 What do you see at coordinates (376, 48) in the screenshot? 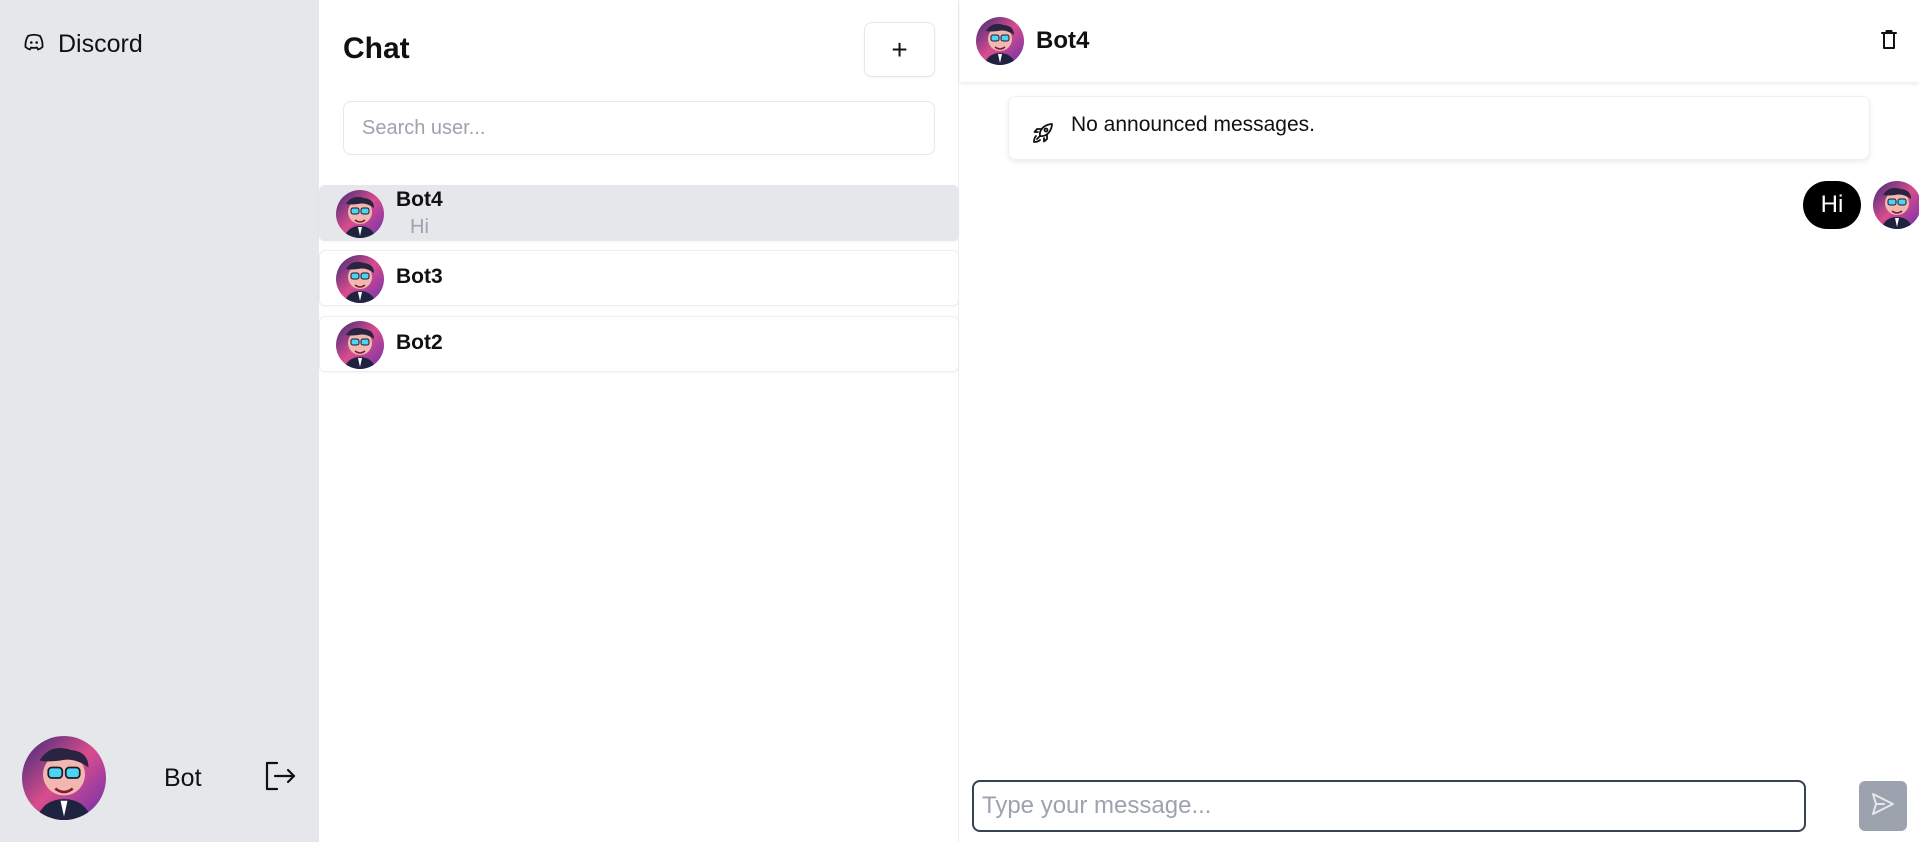
I see `chat-title: Chat` at bounding box center [376, 48].